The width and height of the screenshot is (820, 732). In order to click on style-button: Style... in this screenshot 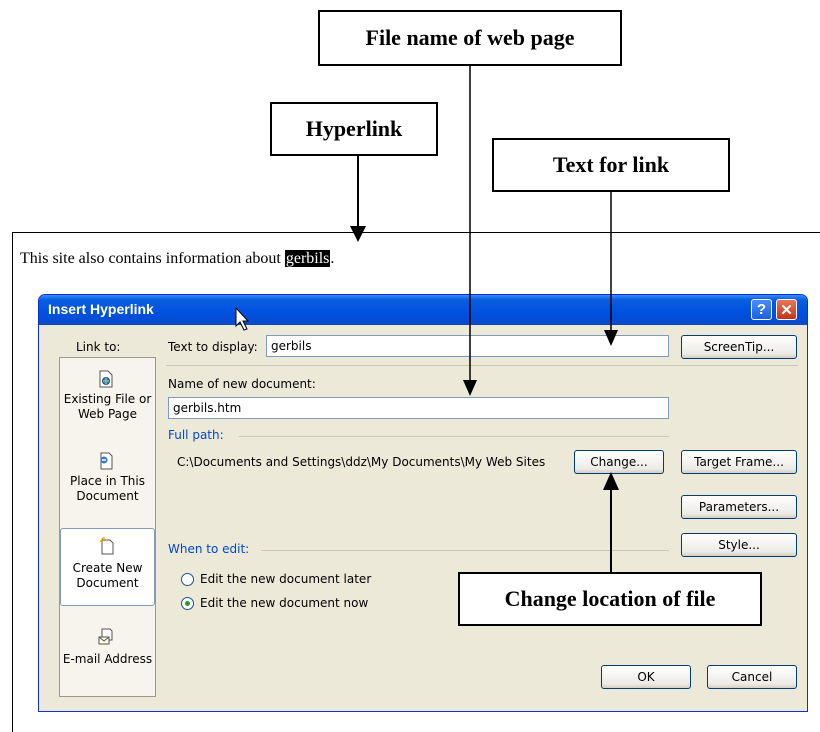, I will do `click(739, 545)`.